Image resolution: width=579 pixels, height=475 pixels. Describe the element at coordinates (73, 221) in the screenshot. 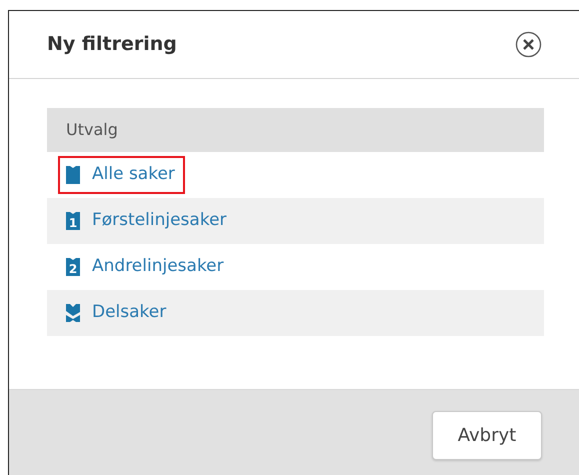

I see `numbered-document-icon: 1` at that location.